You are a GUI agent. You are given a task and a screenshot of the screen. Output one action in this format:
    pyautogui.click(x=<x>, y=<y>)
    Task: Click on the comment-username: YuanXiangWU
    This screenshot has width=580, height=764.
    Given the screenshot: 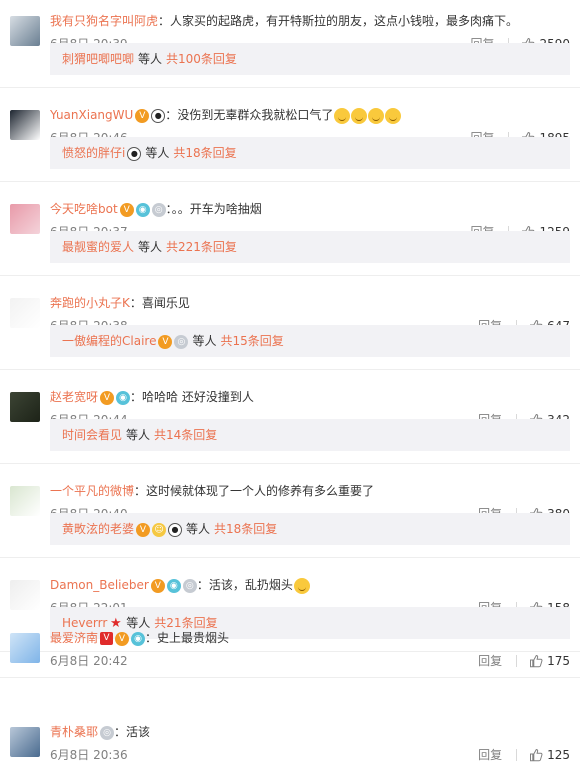 What is the action you would take?
    pyautogui.click(x=91, y=115)
    